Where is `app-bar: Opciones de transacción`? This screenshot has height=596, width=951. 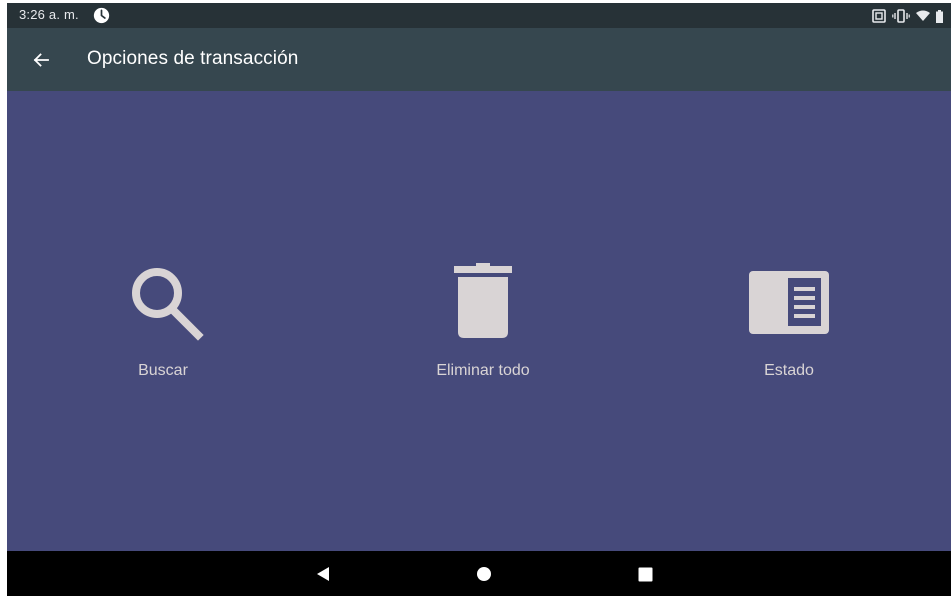 app-bar: Opciones de transacción is located at coordinates (479, 59).